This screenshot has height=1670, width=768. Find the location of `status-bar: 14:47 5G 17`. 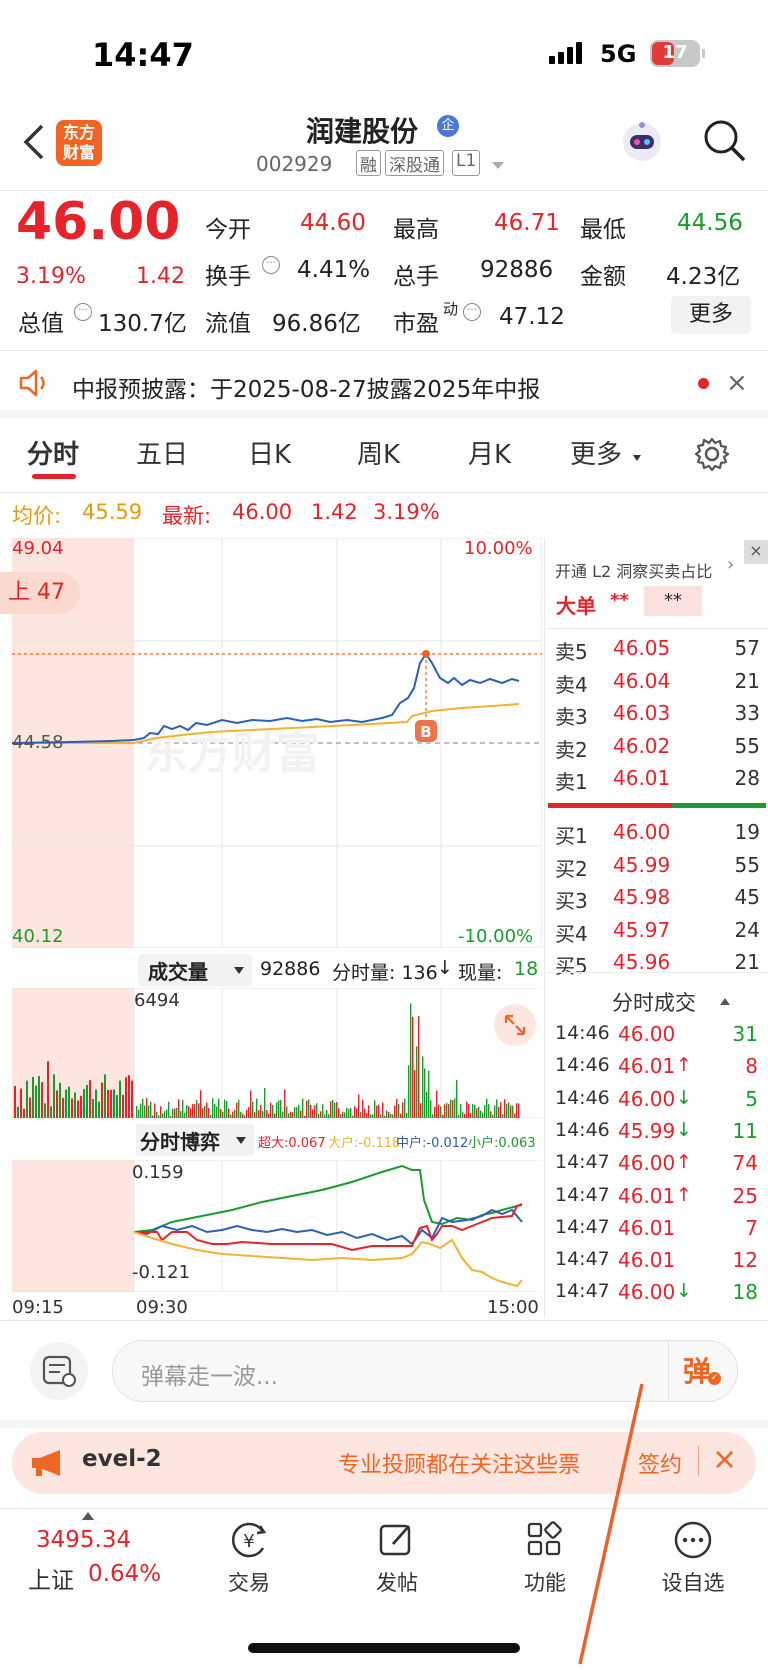

status-bar: 14:47 5G 17 is located at coordinates (384, 50).